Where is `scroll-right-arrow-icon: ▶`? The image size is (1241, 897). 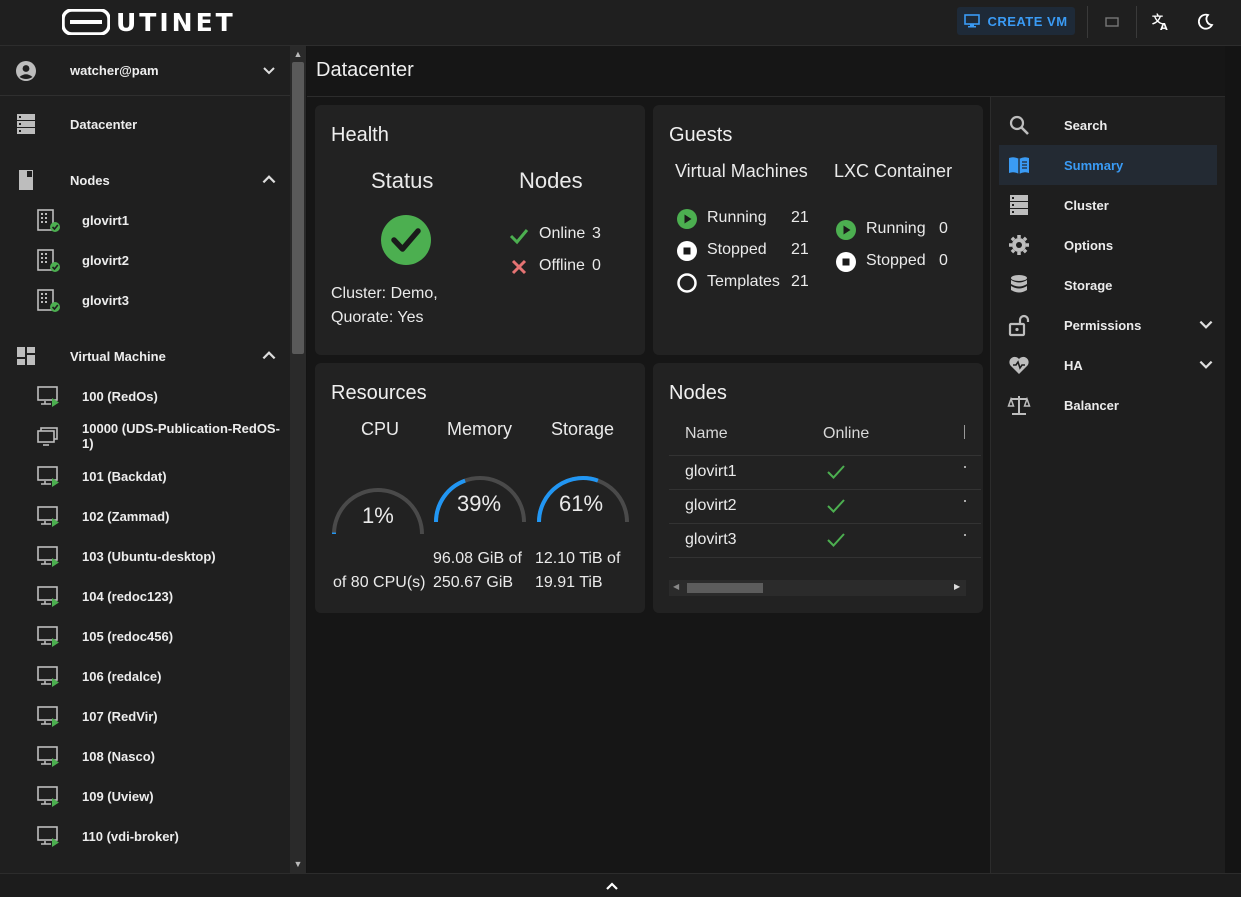 scroll-right-arrow-icon: ▶ is located at coordinates (957, 586).